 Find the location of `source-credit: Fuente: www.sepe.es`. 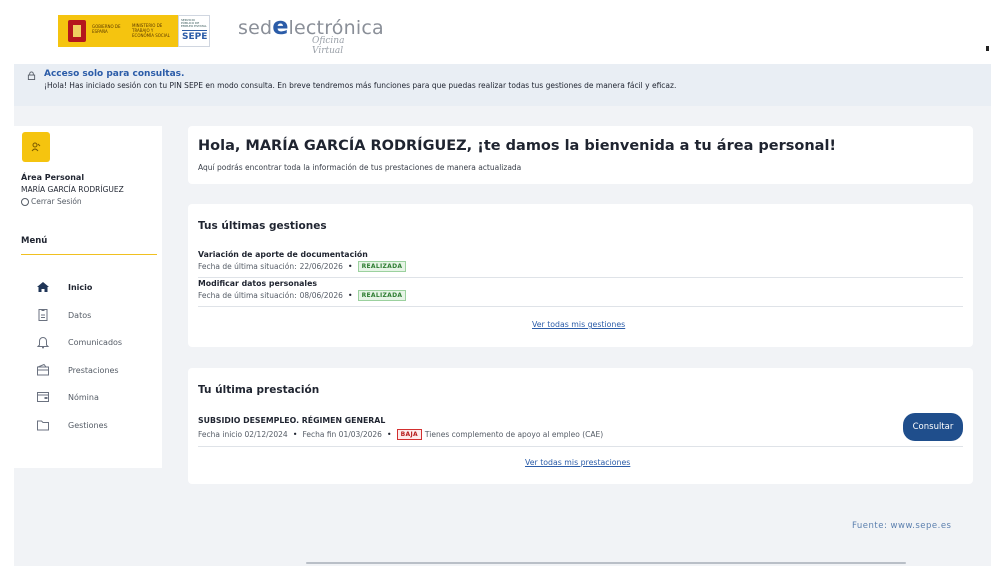

source-credit: Fuente: www.sepe.es is located at coordinates (902, 526).